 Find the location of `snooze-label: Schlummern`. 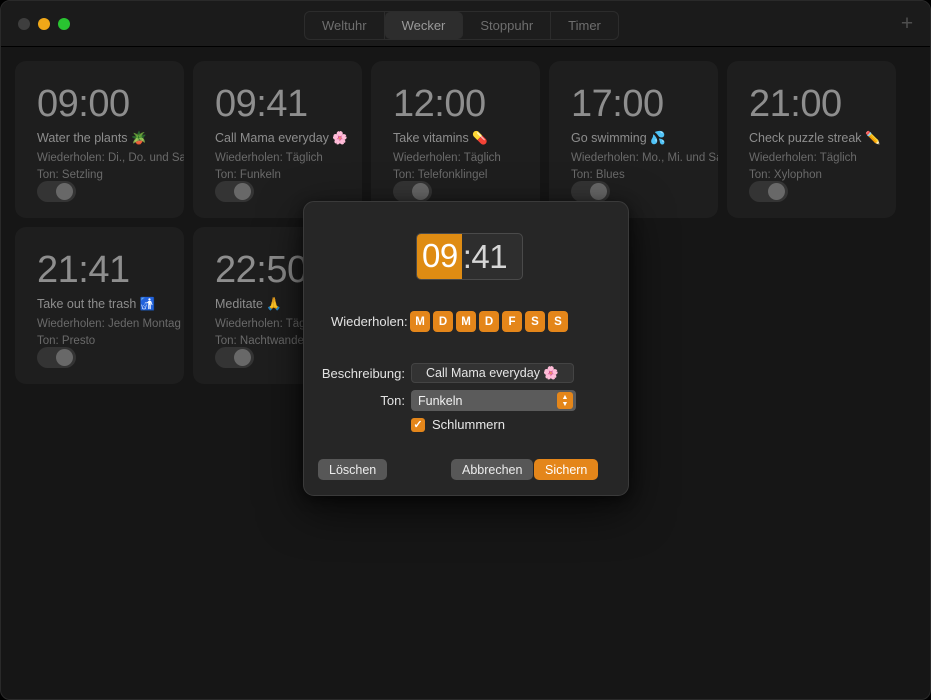

snooze-label: Schlummern is located at coordinates (468, 424).